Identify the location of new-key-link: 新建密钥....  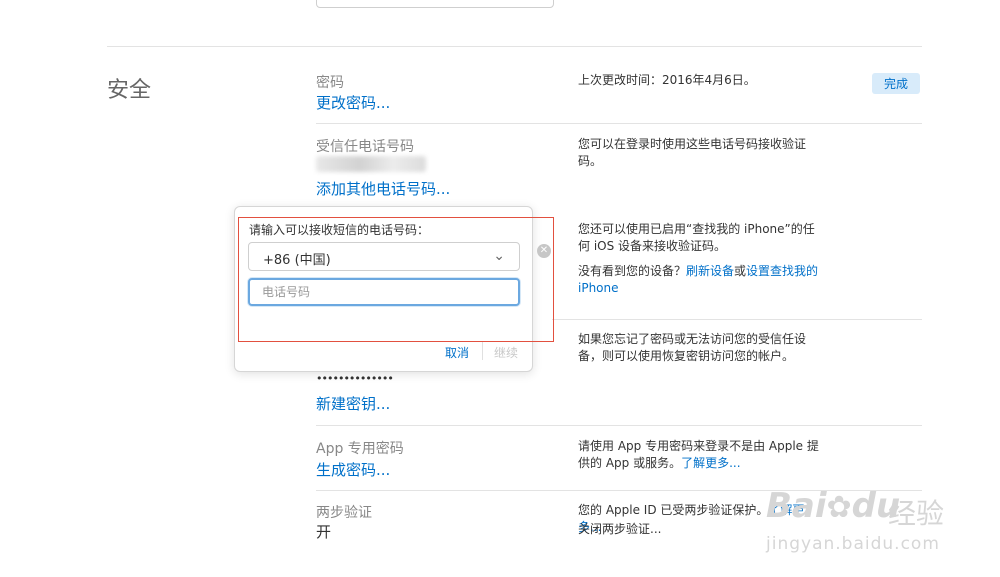
(353, 403).